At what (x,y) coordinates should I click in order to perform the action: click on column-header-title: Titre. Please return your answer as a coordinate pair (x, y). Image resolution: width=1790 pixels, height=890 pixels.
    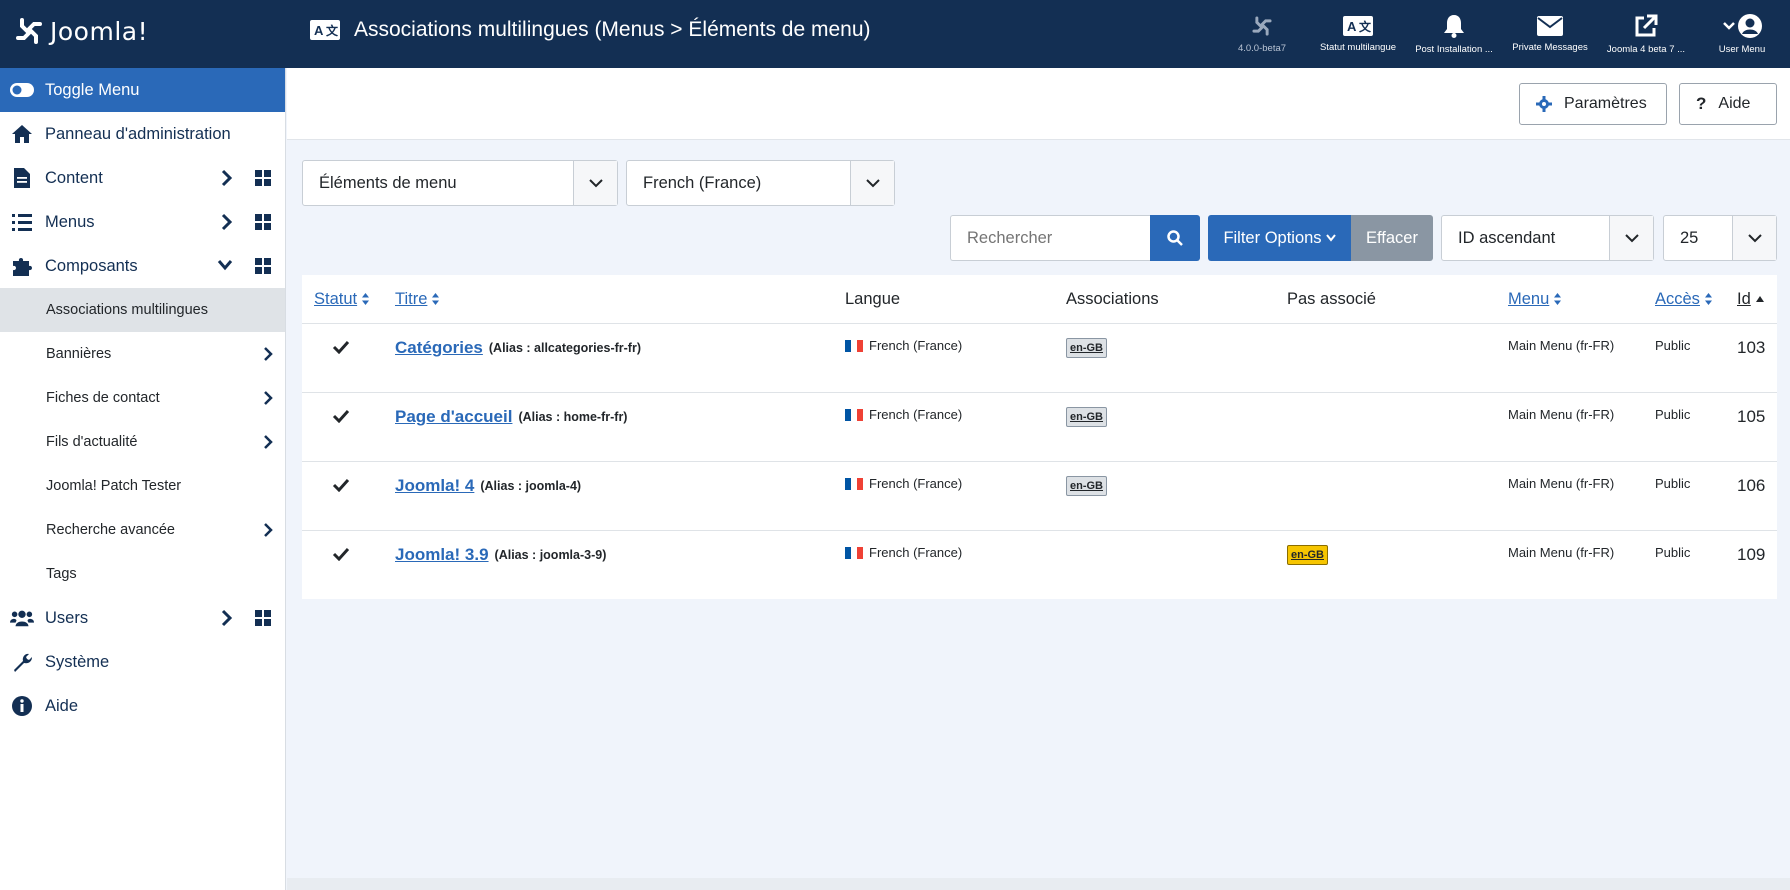
    Looking at the image, I should click on (417, 299).